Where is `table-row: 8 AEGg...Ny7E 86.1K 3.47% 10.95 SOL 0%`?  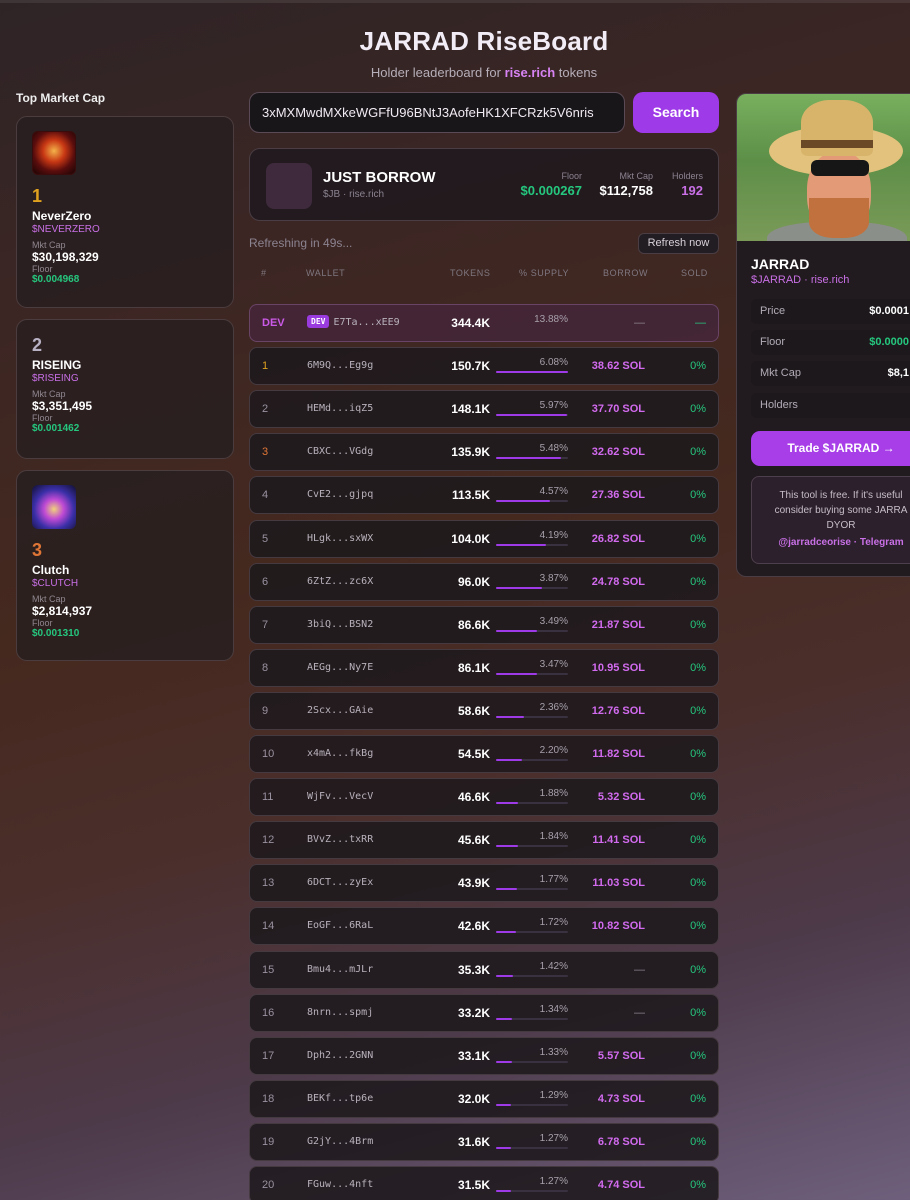 table-row: 8 AEGg...Ny7E 86.1K 3.47% 10.95 SOL 0% is located at coordinates (484, 668).